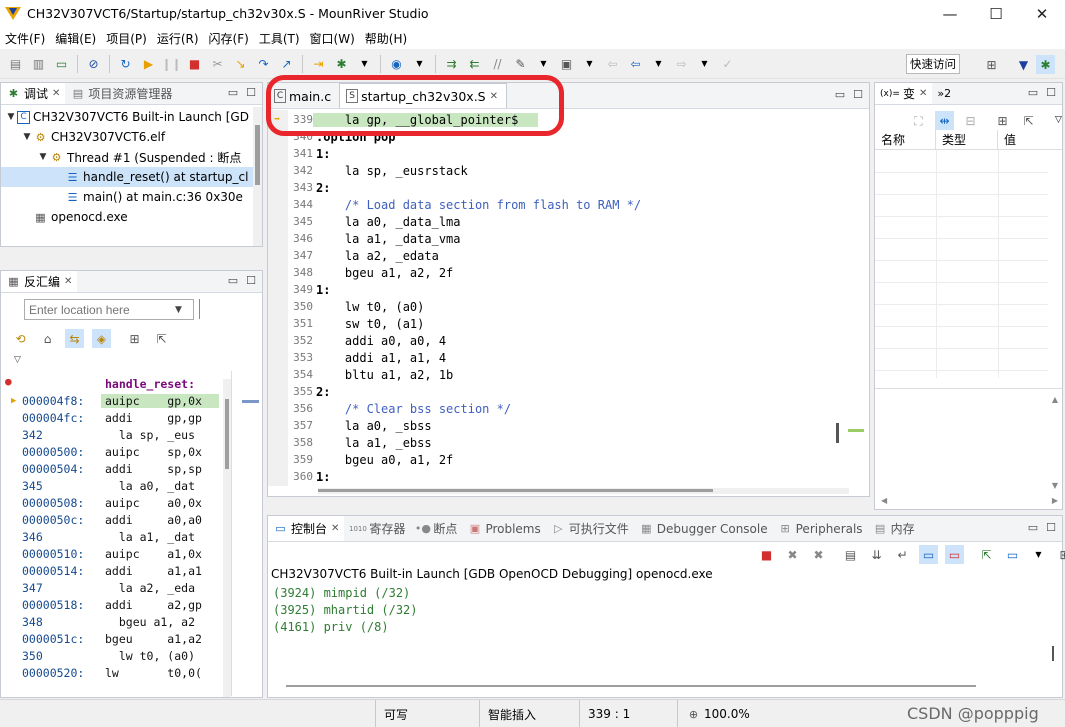 Image resolution: width=1065 pixels, height=727 pixels. What do you see at coordinates (561, 306) in the screenshot?
I see `code-line: 350 lw t0, (a0)` at bounding box center [561, 306].